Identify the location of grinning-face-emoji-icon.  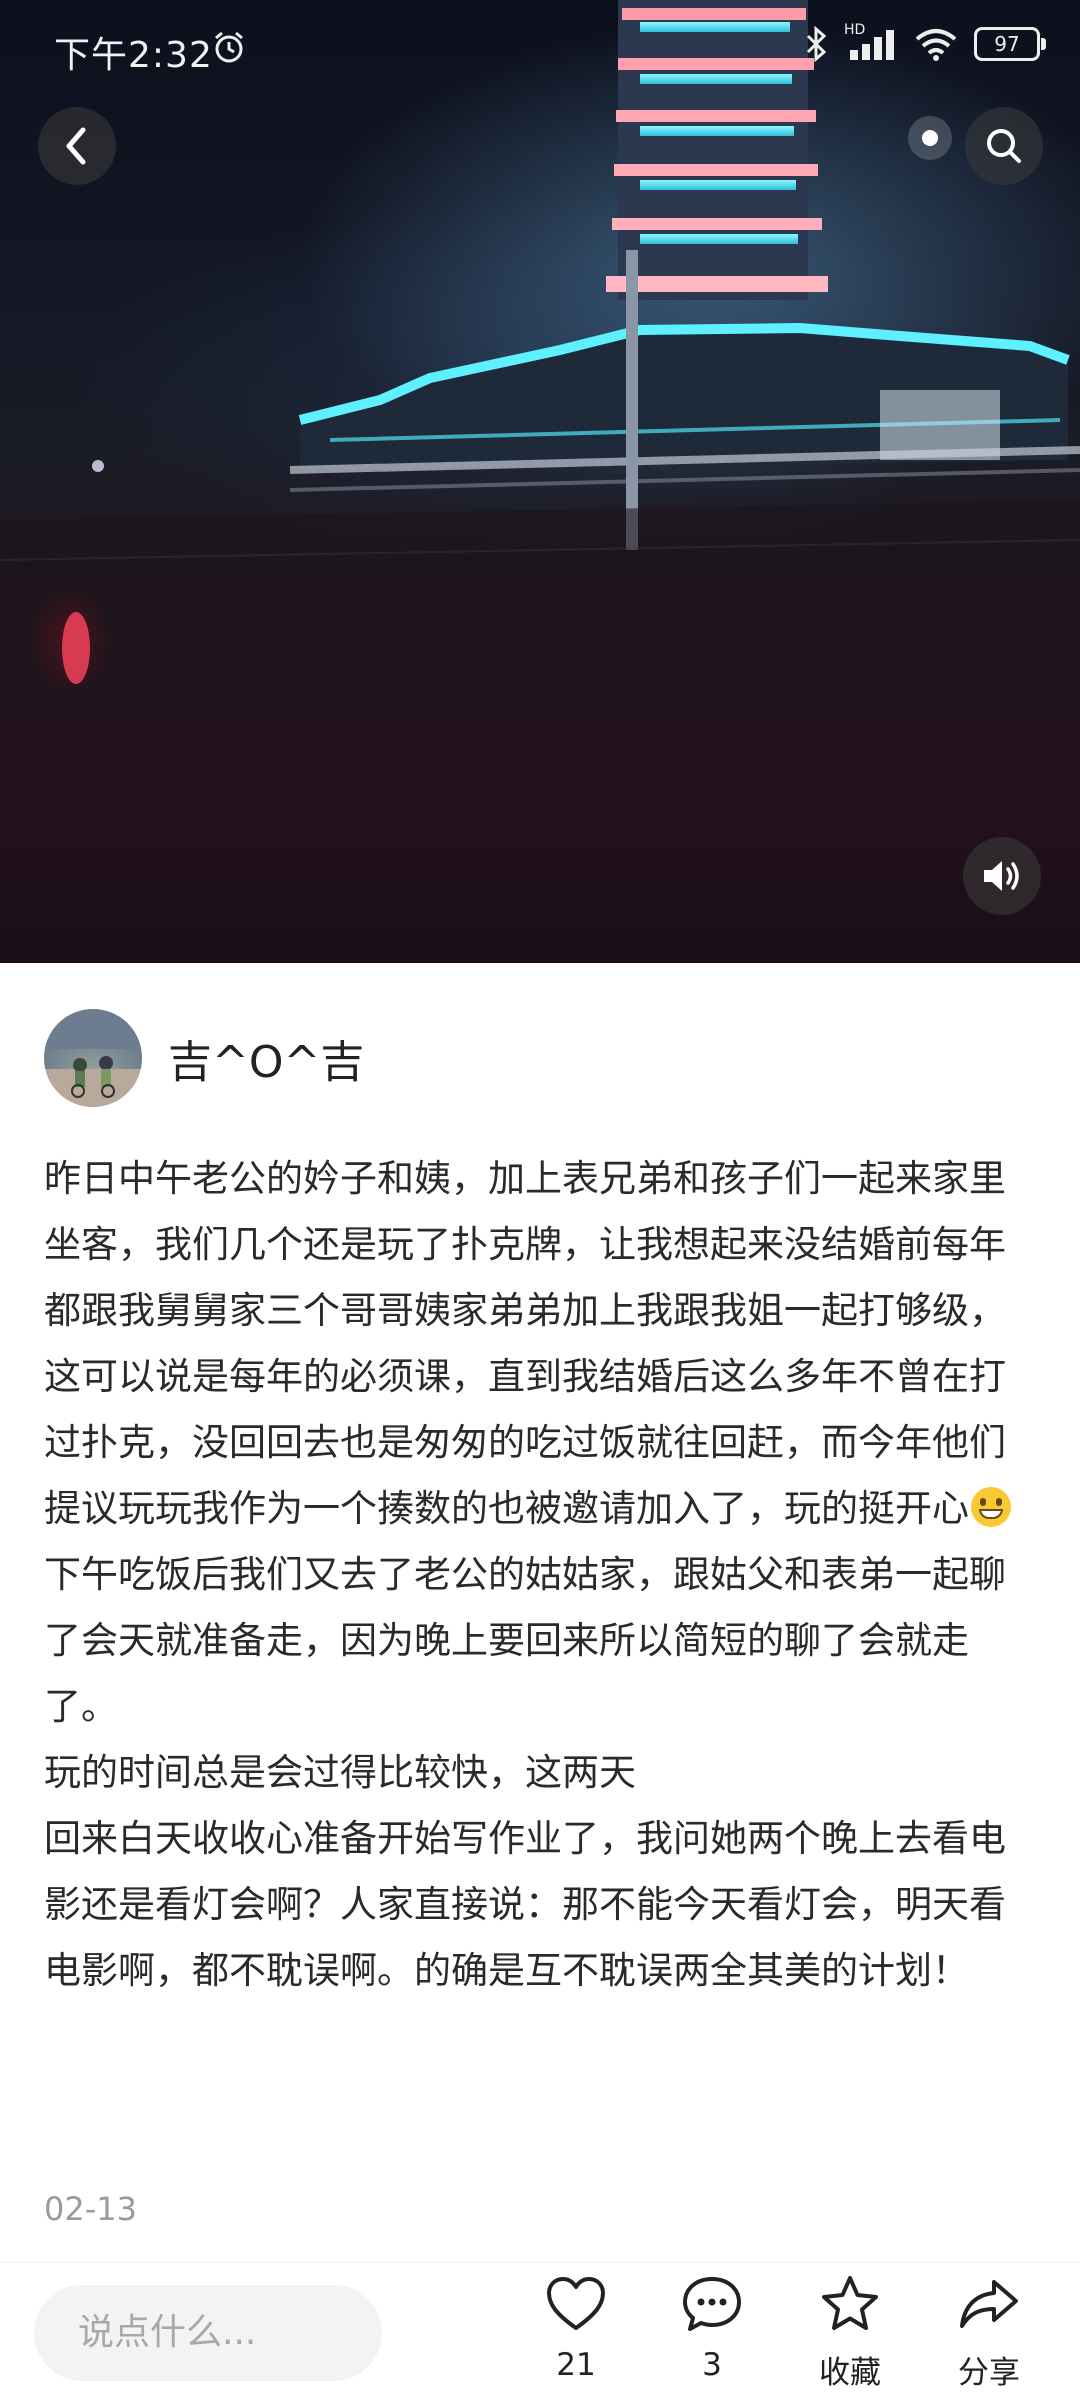
(991, 1507).